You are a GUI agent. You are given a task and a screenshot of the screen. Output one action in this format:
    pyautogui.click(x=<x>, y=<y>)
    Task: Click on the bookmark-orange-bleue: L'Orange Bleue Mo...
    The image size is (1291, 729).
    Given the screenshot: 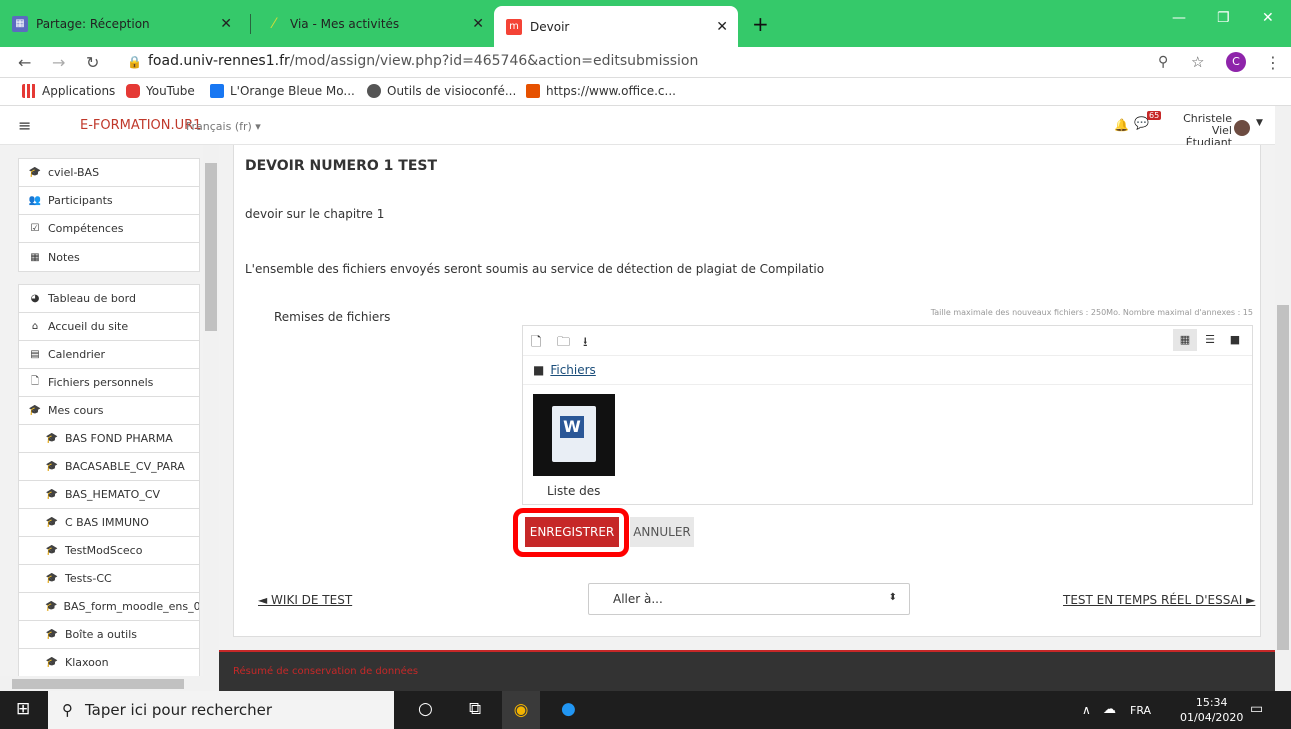 What is the action you would take?
    pyautogui.click(x=282, y=91)
    